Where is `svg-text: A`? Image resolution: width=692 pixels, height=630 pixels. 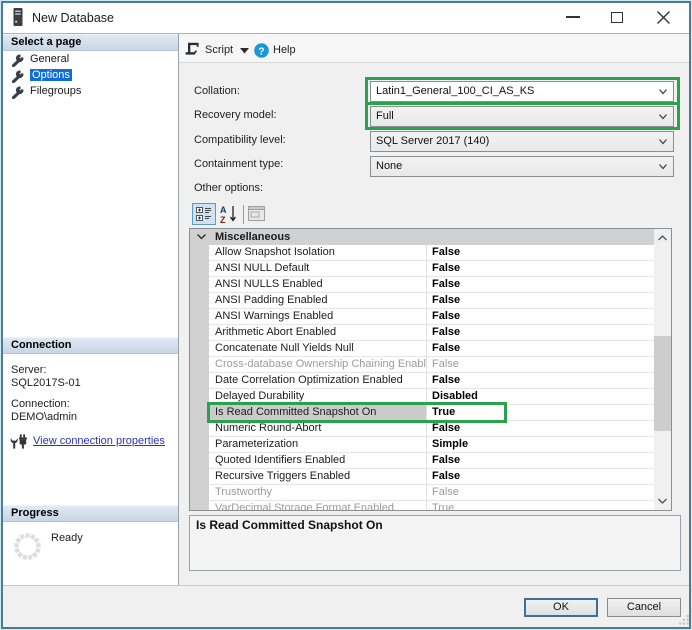 svg-text: A is located at coordinates (223, 210).